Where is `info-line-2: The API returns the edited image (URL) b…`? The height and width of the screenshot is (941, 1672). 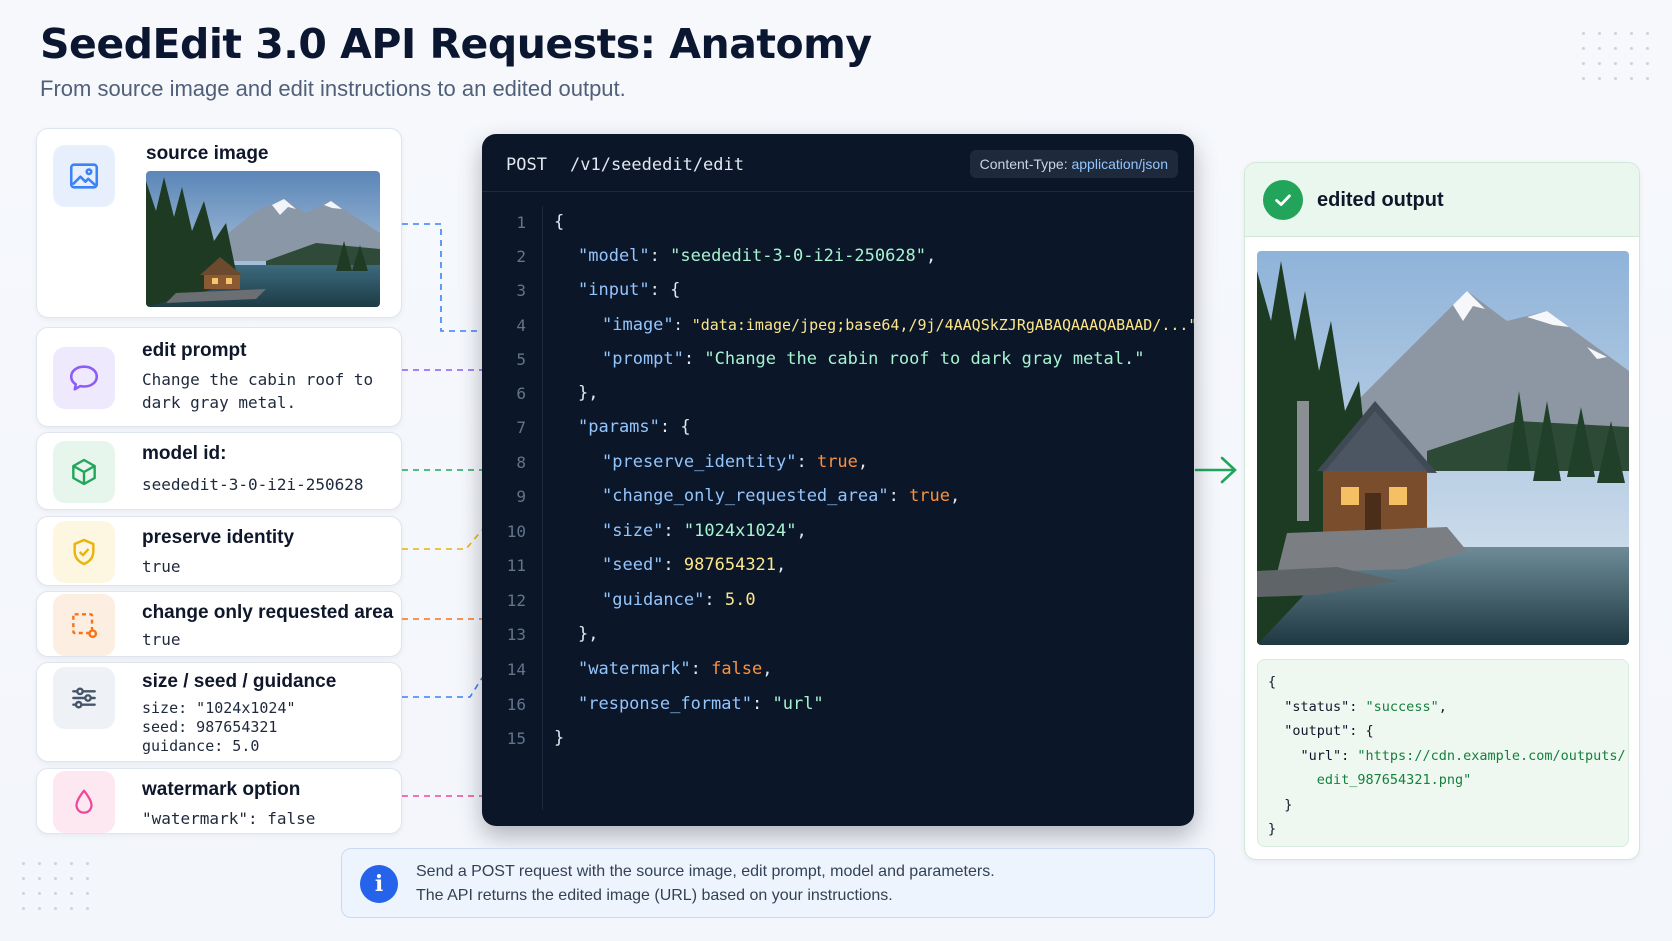 info-line-2: The API returns the edited image (URL) b… is located at coordinates (654, 895).